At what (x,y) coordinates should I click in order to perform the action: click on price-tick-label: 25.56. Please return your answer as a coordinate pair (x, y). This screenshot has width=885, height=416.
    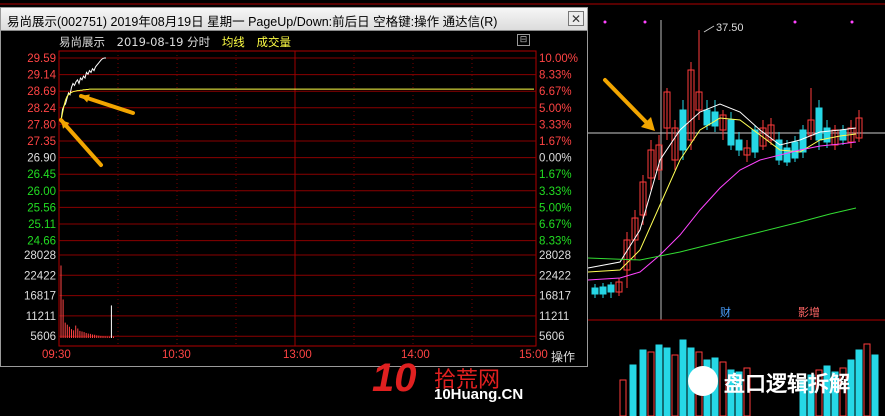
    Looking at the image, I should click on (41, 208).